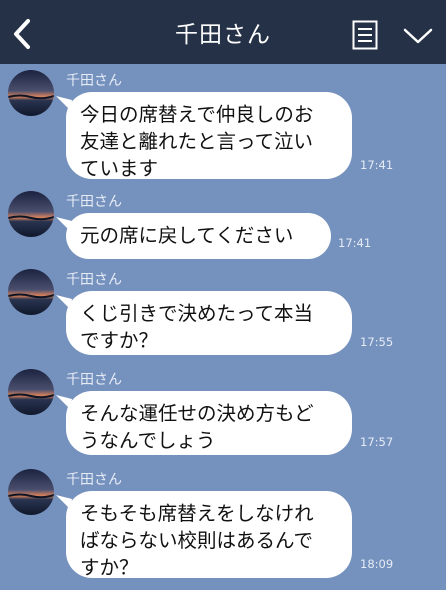 The height and width of the screenshot is (590, 446). I want to click on note-list-icon, so click(365, 35).